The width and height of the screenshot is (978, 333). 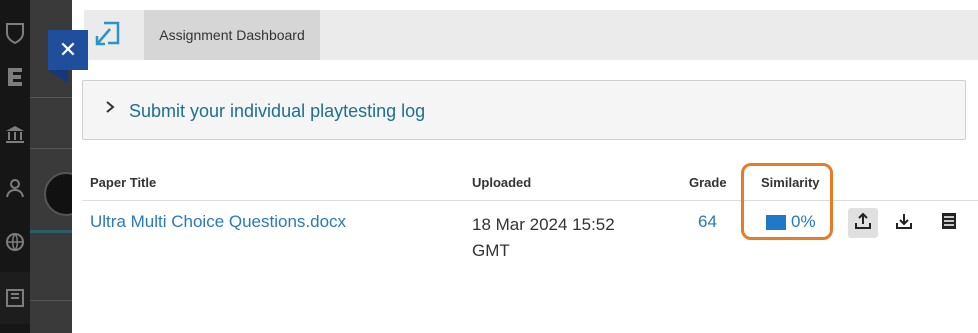 I want to click on upload-icon, so click(x=863, y=223).